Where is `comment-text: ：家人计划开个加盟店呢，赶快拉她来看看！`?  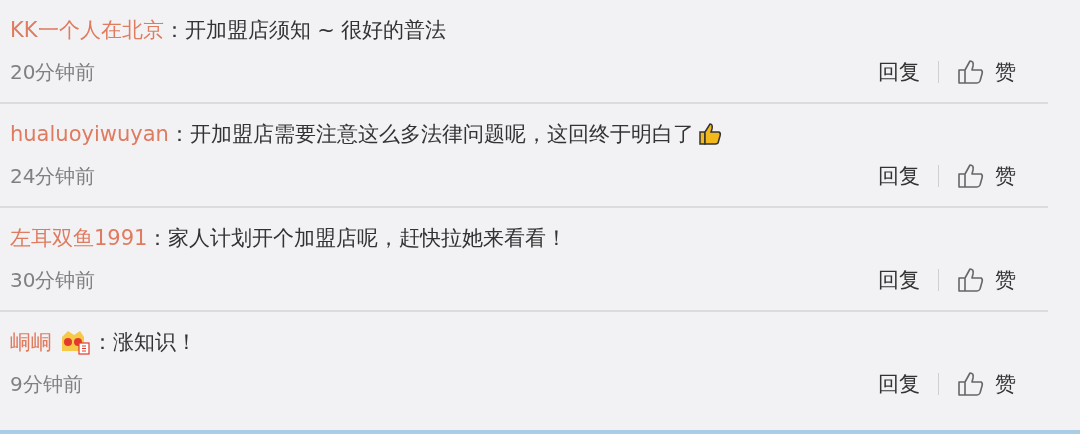 comment-text: ：家人计划开个加盟店呢，赶快拉她来看看！ is located at coordinates (357, 238).